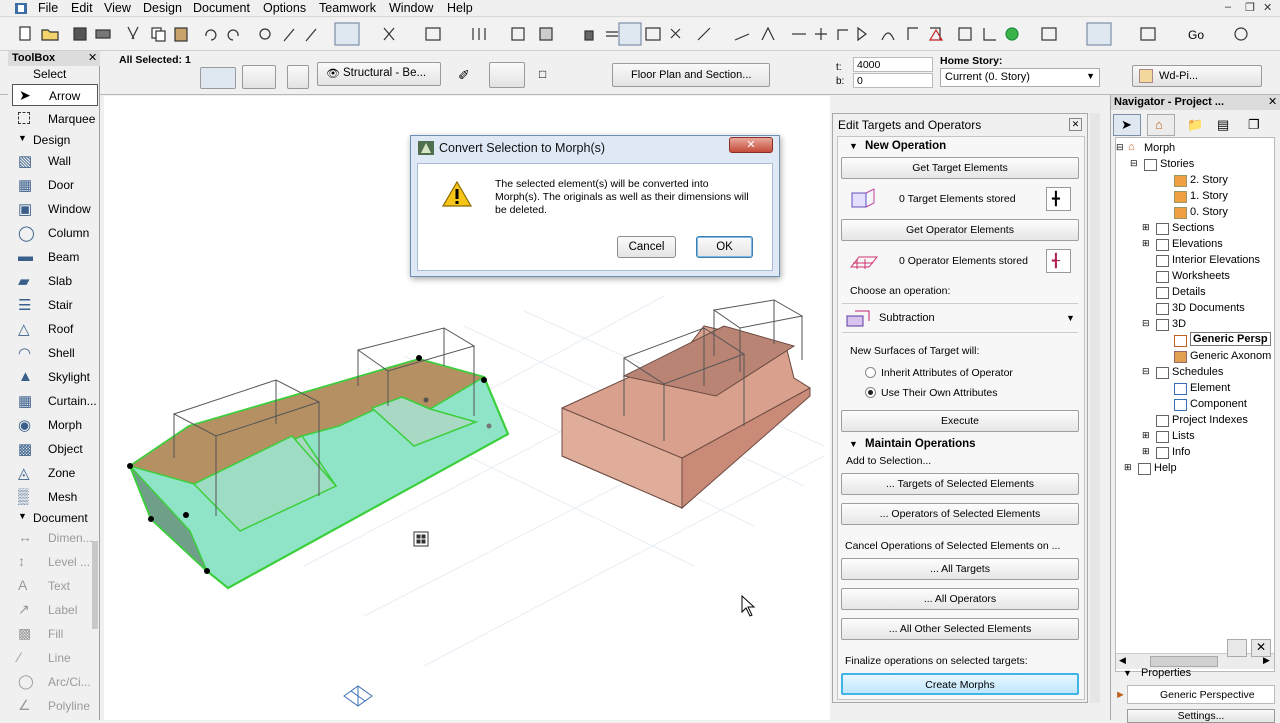 This screenshot has height=723, width=1280. I want to click on tool-text: A Text, so click(55, 586).